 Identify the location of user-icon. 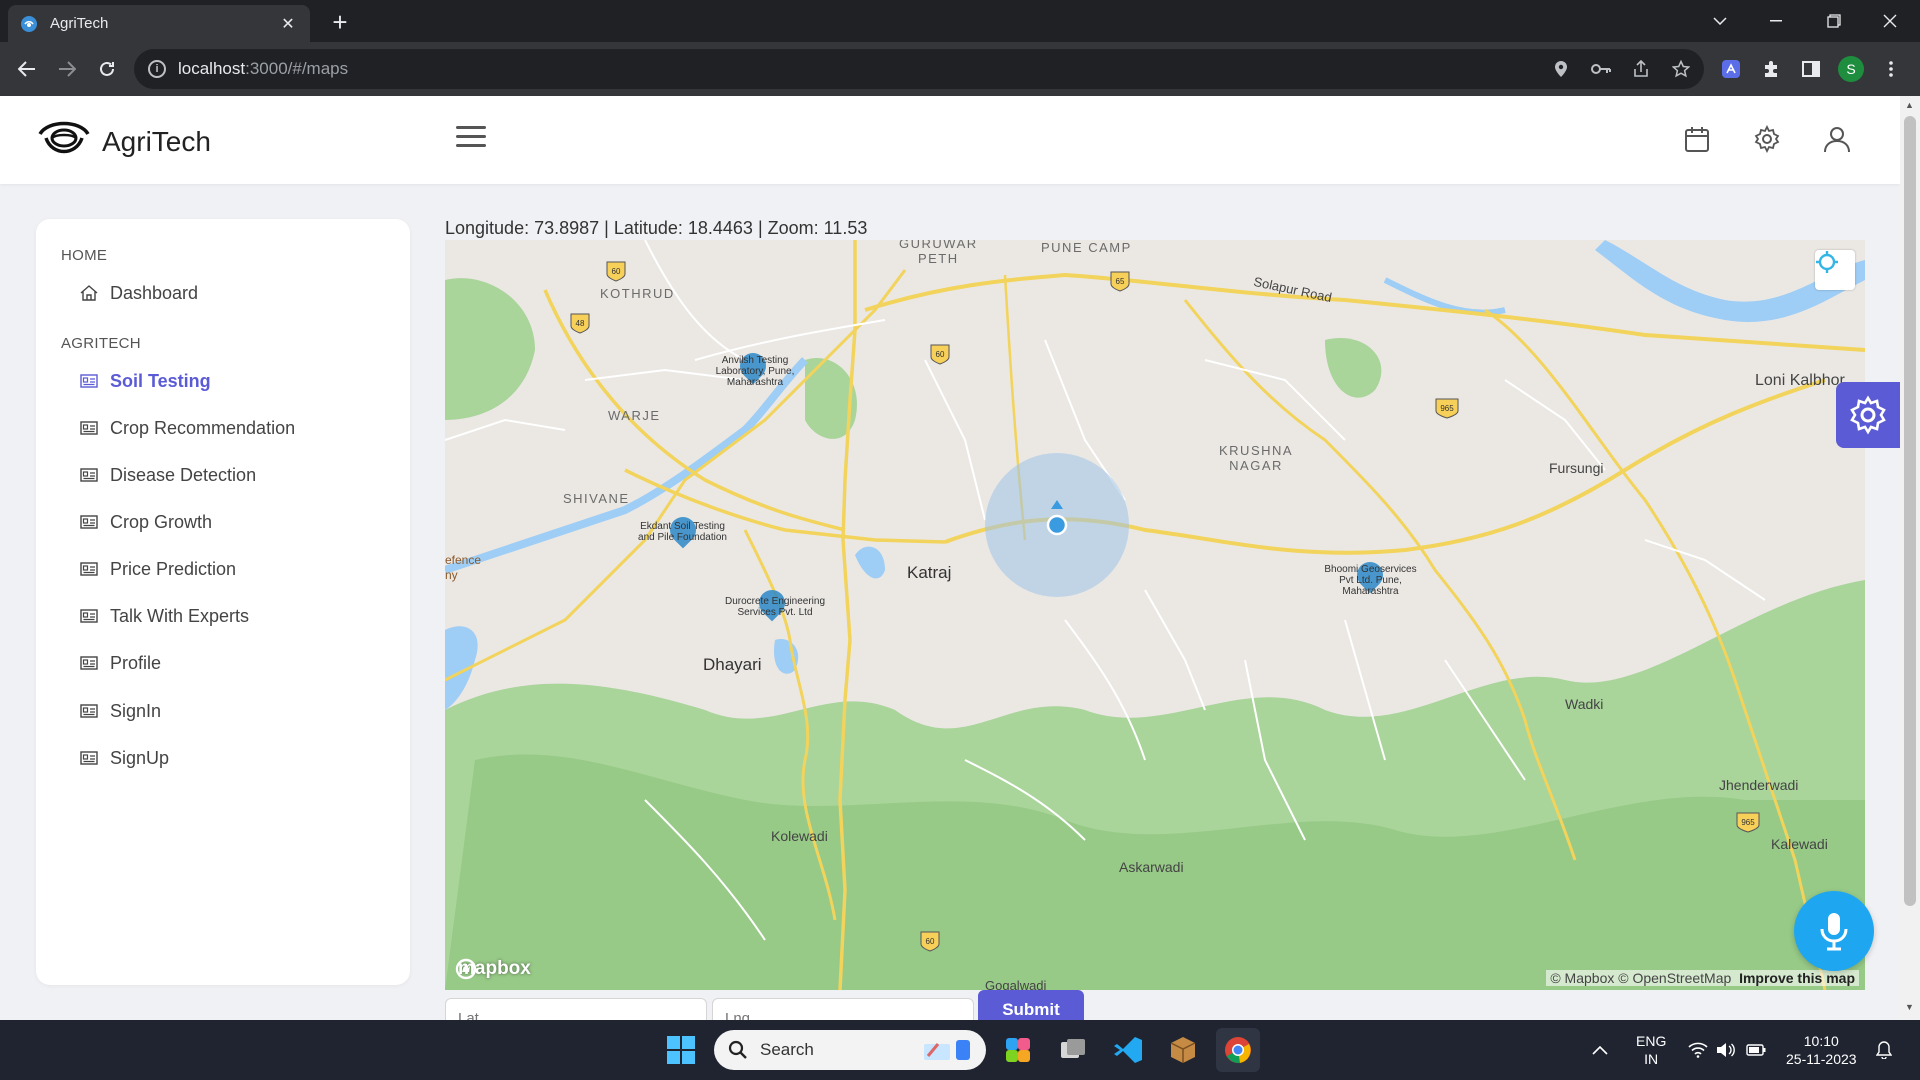
(1837, 139).